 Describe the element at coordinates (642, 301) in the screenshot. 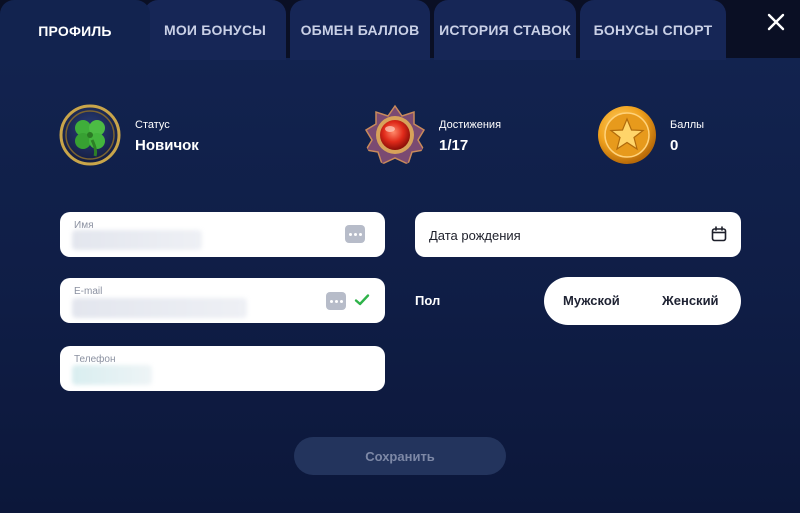

I see `gender-toggle: Мужской Женский` at that location.